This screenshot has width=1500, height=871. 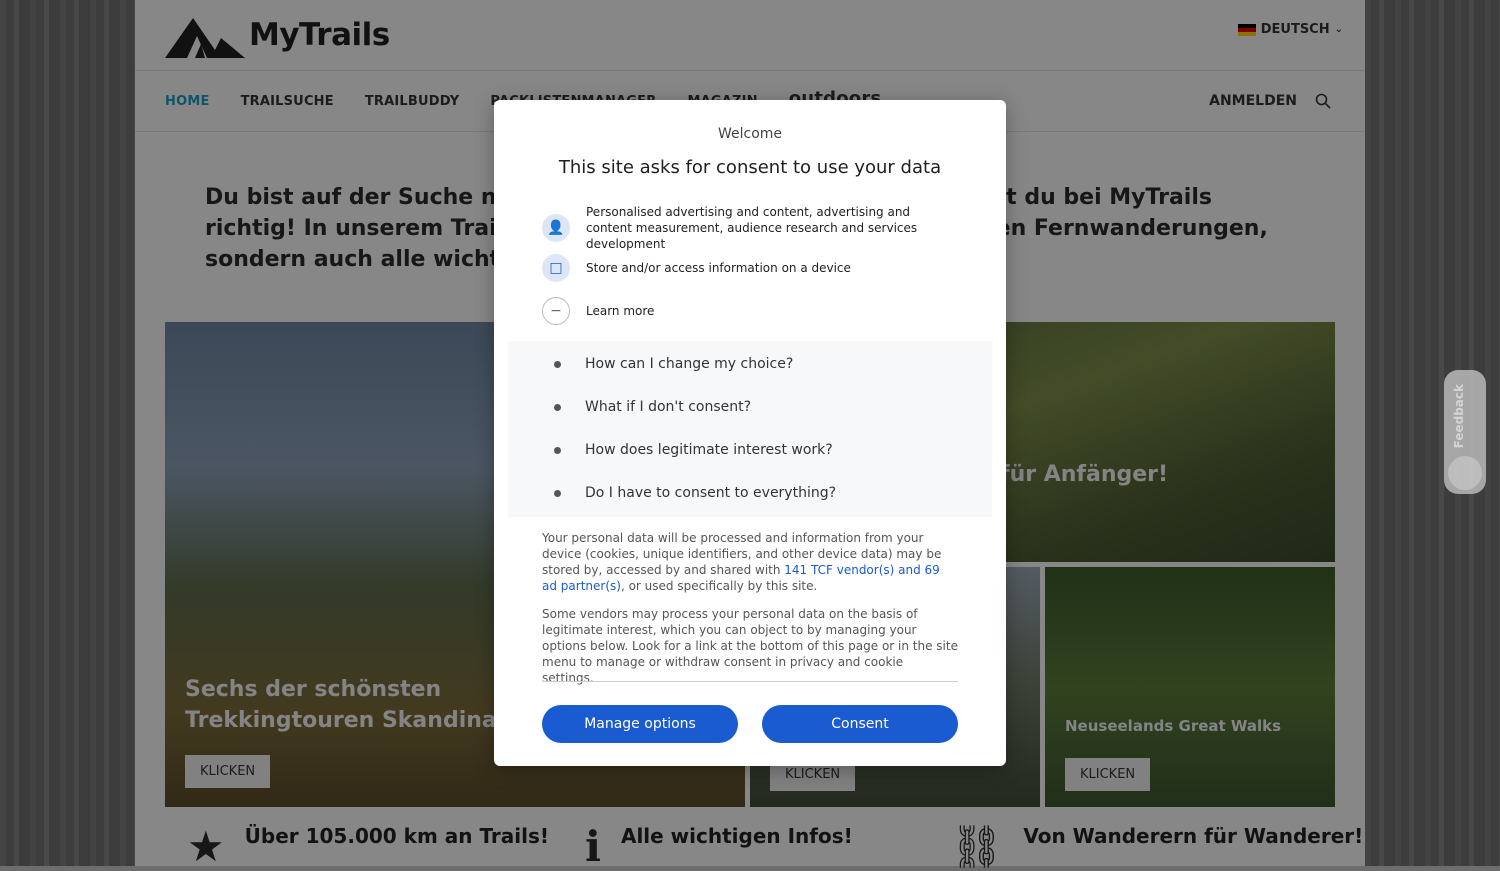 What do you see at coordinates (719, 586) in the screenshot?
I see `paragraph-text: , or used specifically by this site.` at bounding box center [719, 586].